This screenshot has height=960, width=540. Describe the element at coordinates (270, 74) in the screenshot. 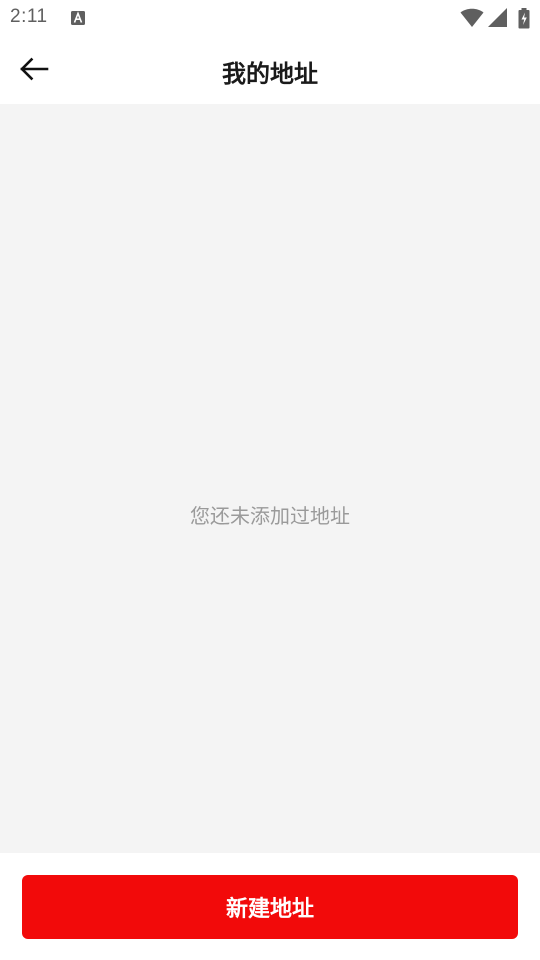

I see `page-title: 我的地址` at that location.